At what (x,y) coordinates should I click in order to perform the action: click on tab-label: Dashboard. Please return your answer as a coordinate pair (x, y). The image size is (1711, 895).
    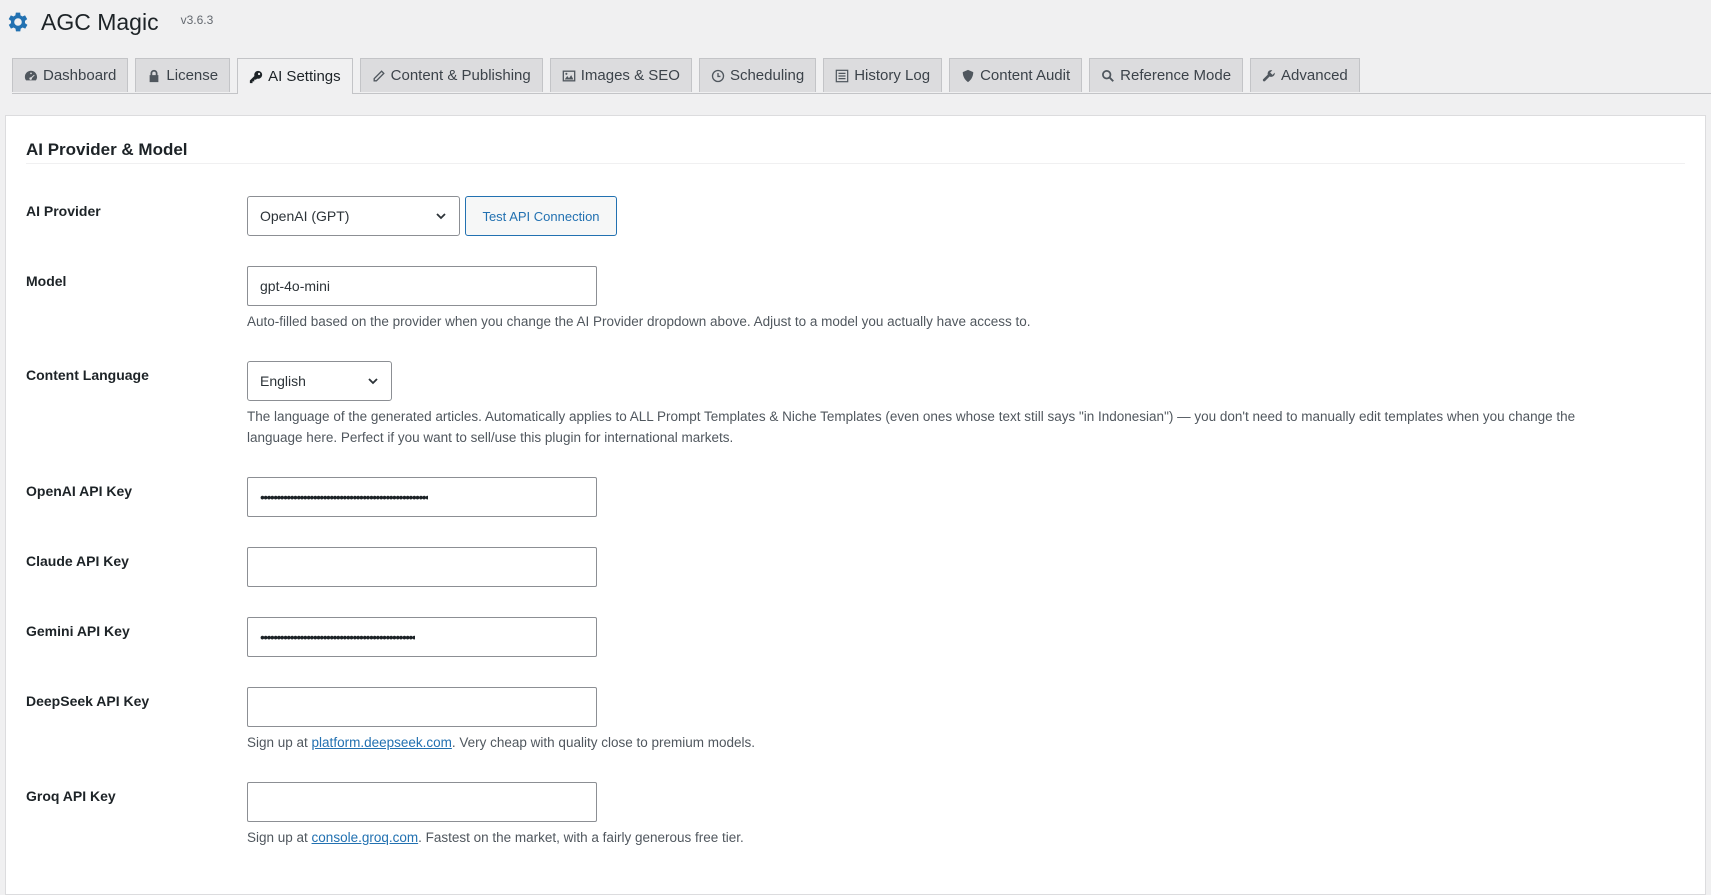
    Looking at the image, I should click on (80, 75).